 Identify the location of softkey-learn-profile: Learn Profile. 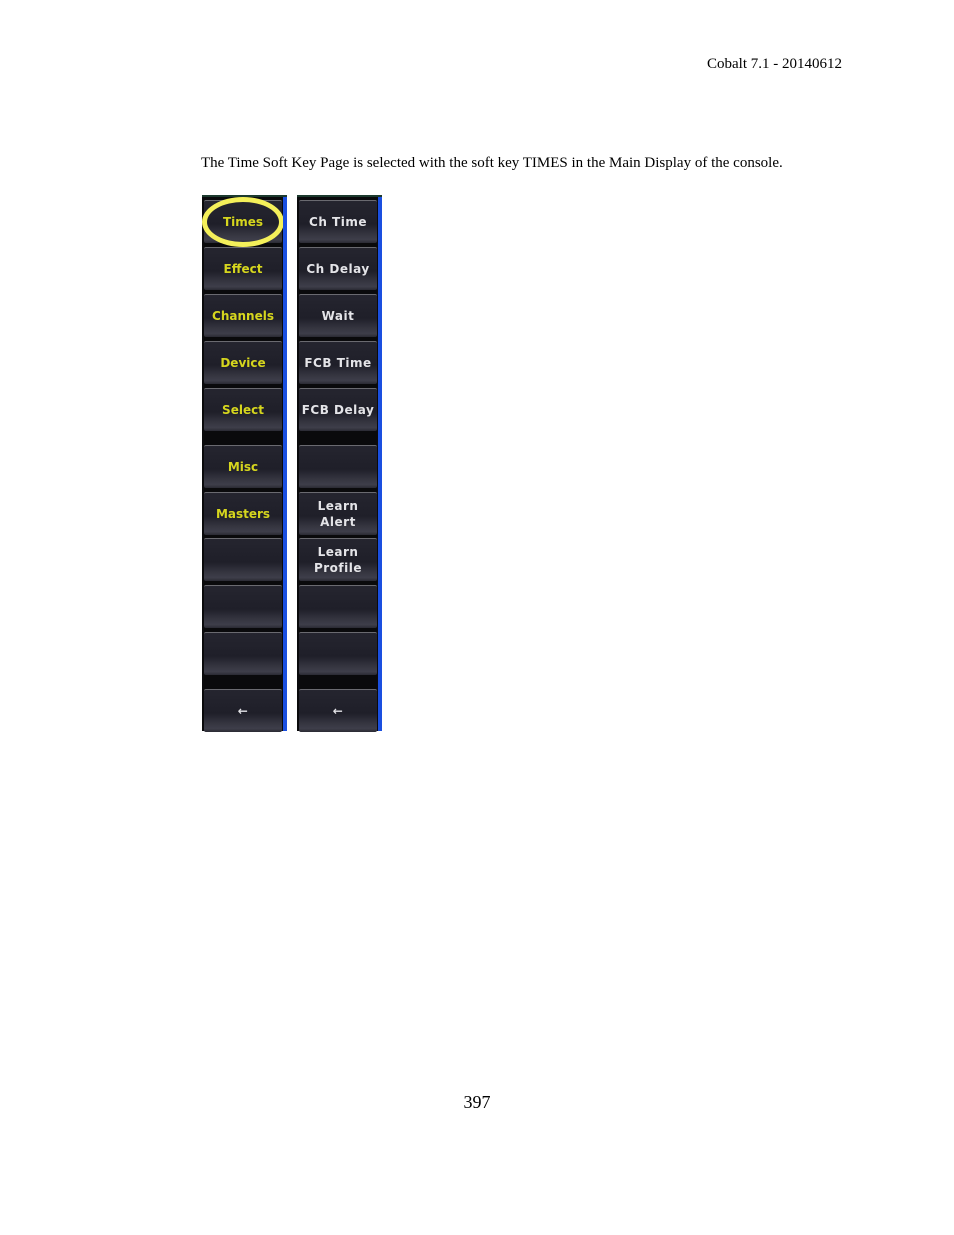
(338, 559).